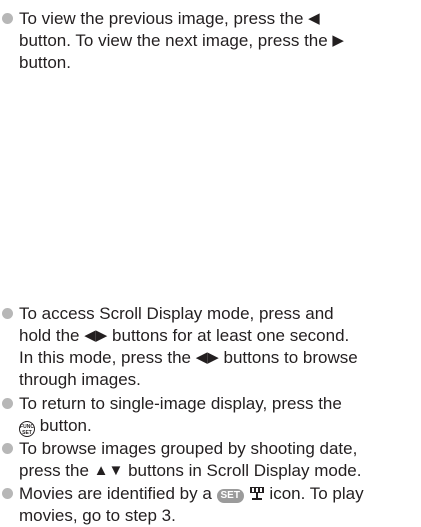 The image size is (421, 527). What do you see at coordinates (230, 496) in the screenshot?
I see `set-badge-icon: SET` at bounding box center [230, 496].